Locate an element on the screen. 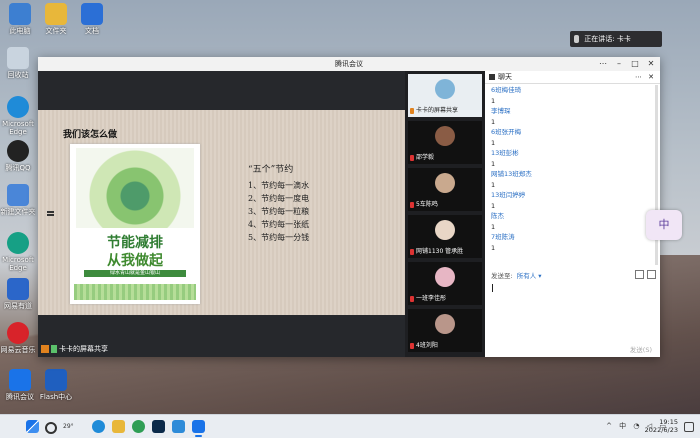 This screenshot has width=700, height=438. five-item: 3、节约每一粒粮 is located at coordinates (279, 211).